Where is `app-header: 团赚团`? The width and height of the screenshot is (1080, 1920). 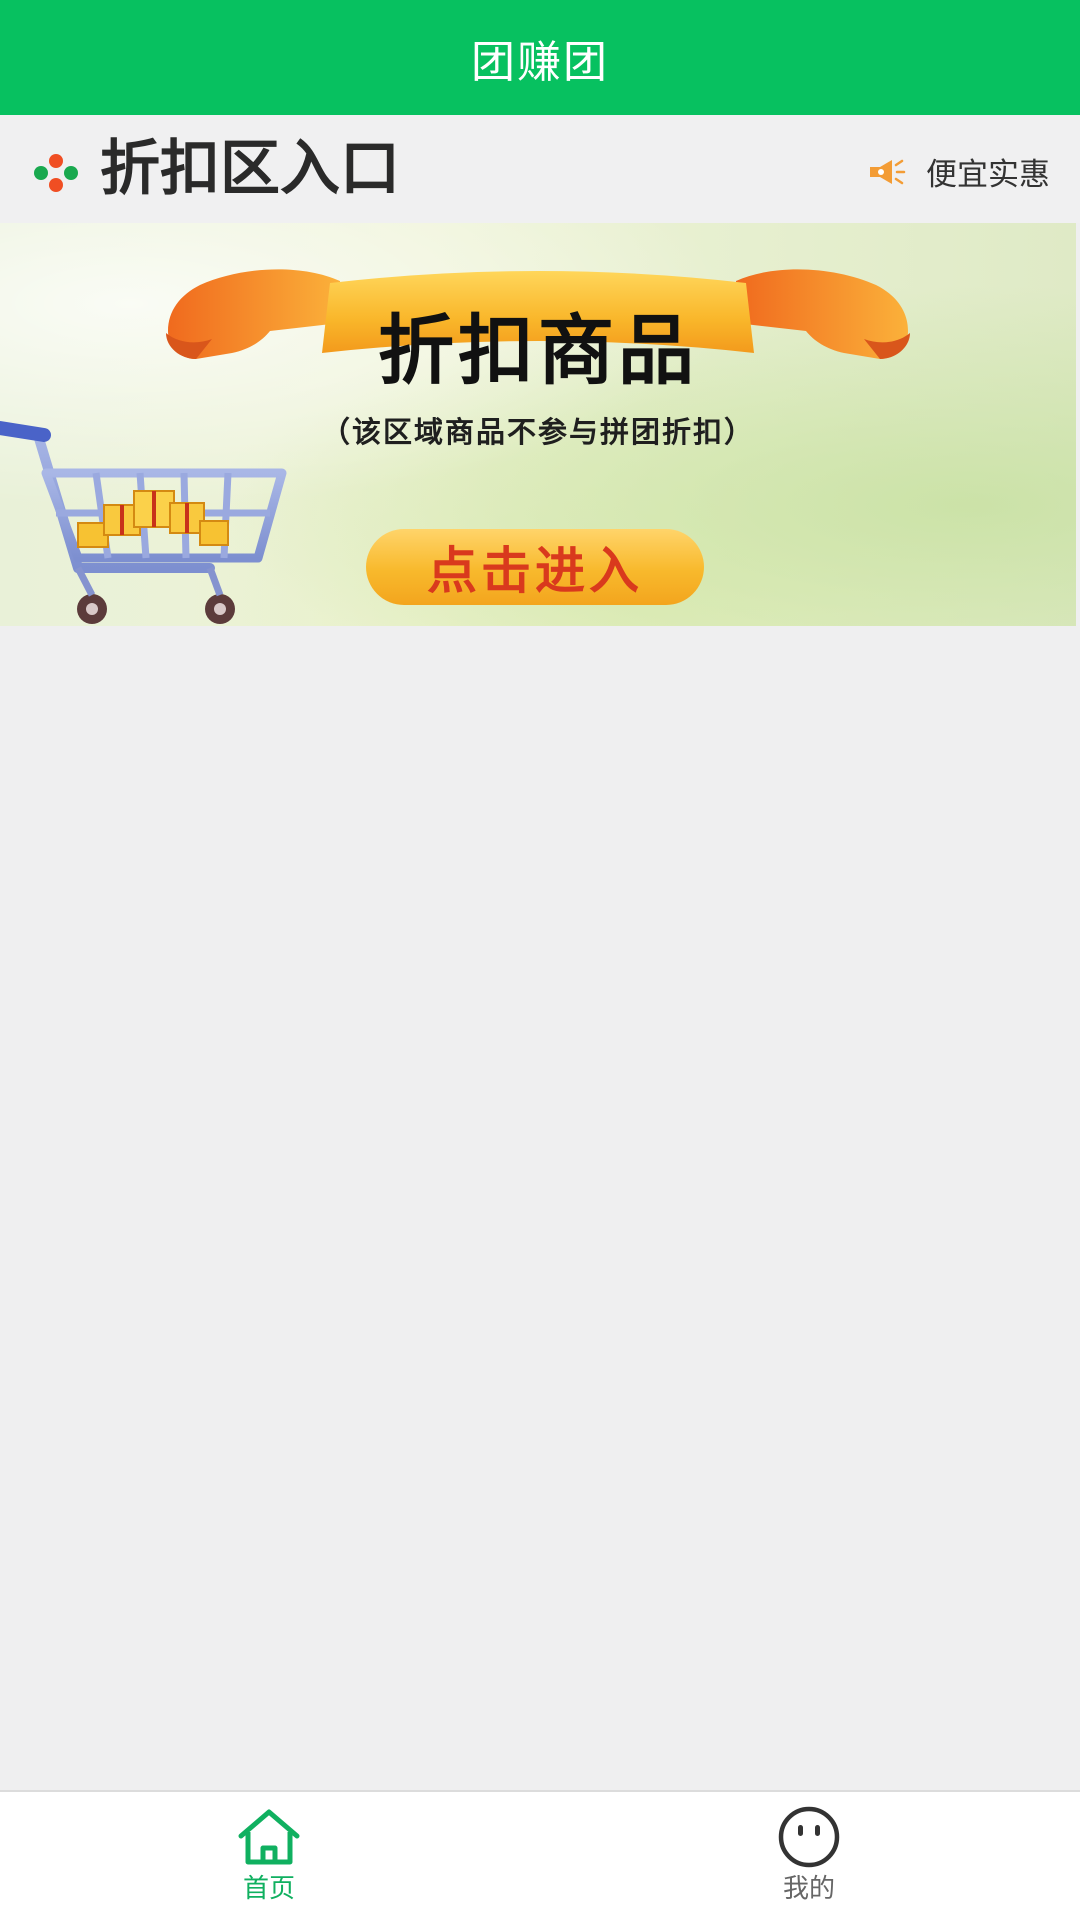 app-header: 团赚团 is located at coordinates (540, 57).